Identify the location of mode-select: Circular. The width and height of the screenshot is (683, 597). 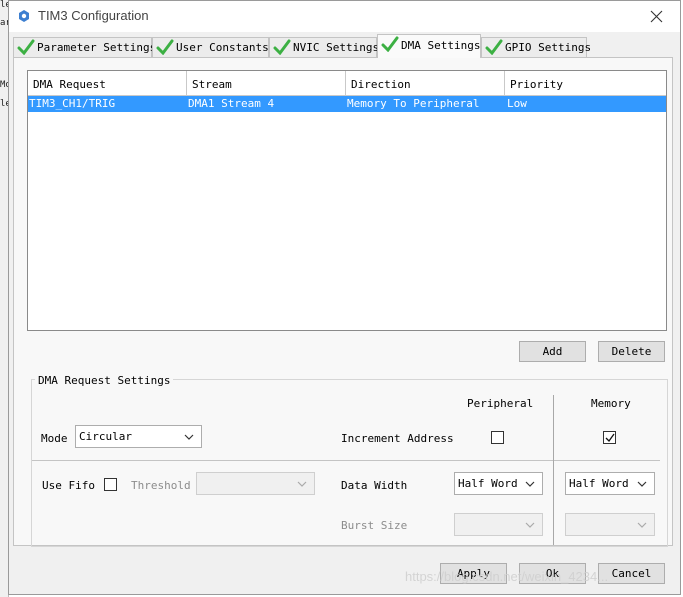
(138, 436).